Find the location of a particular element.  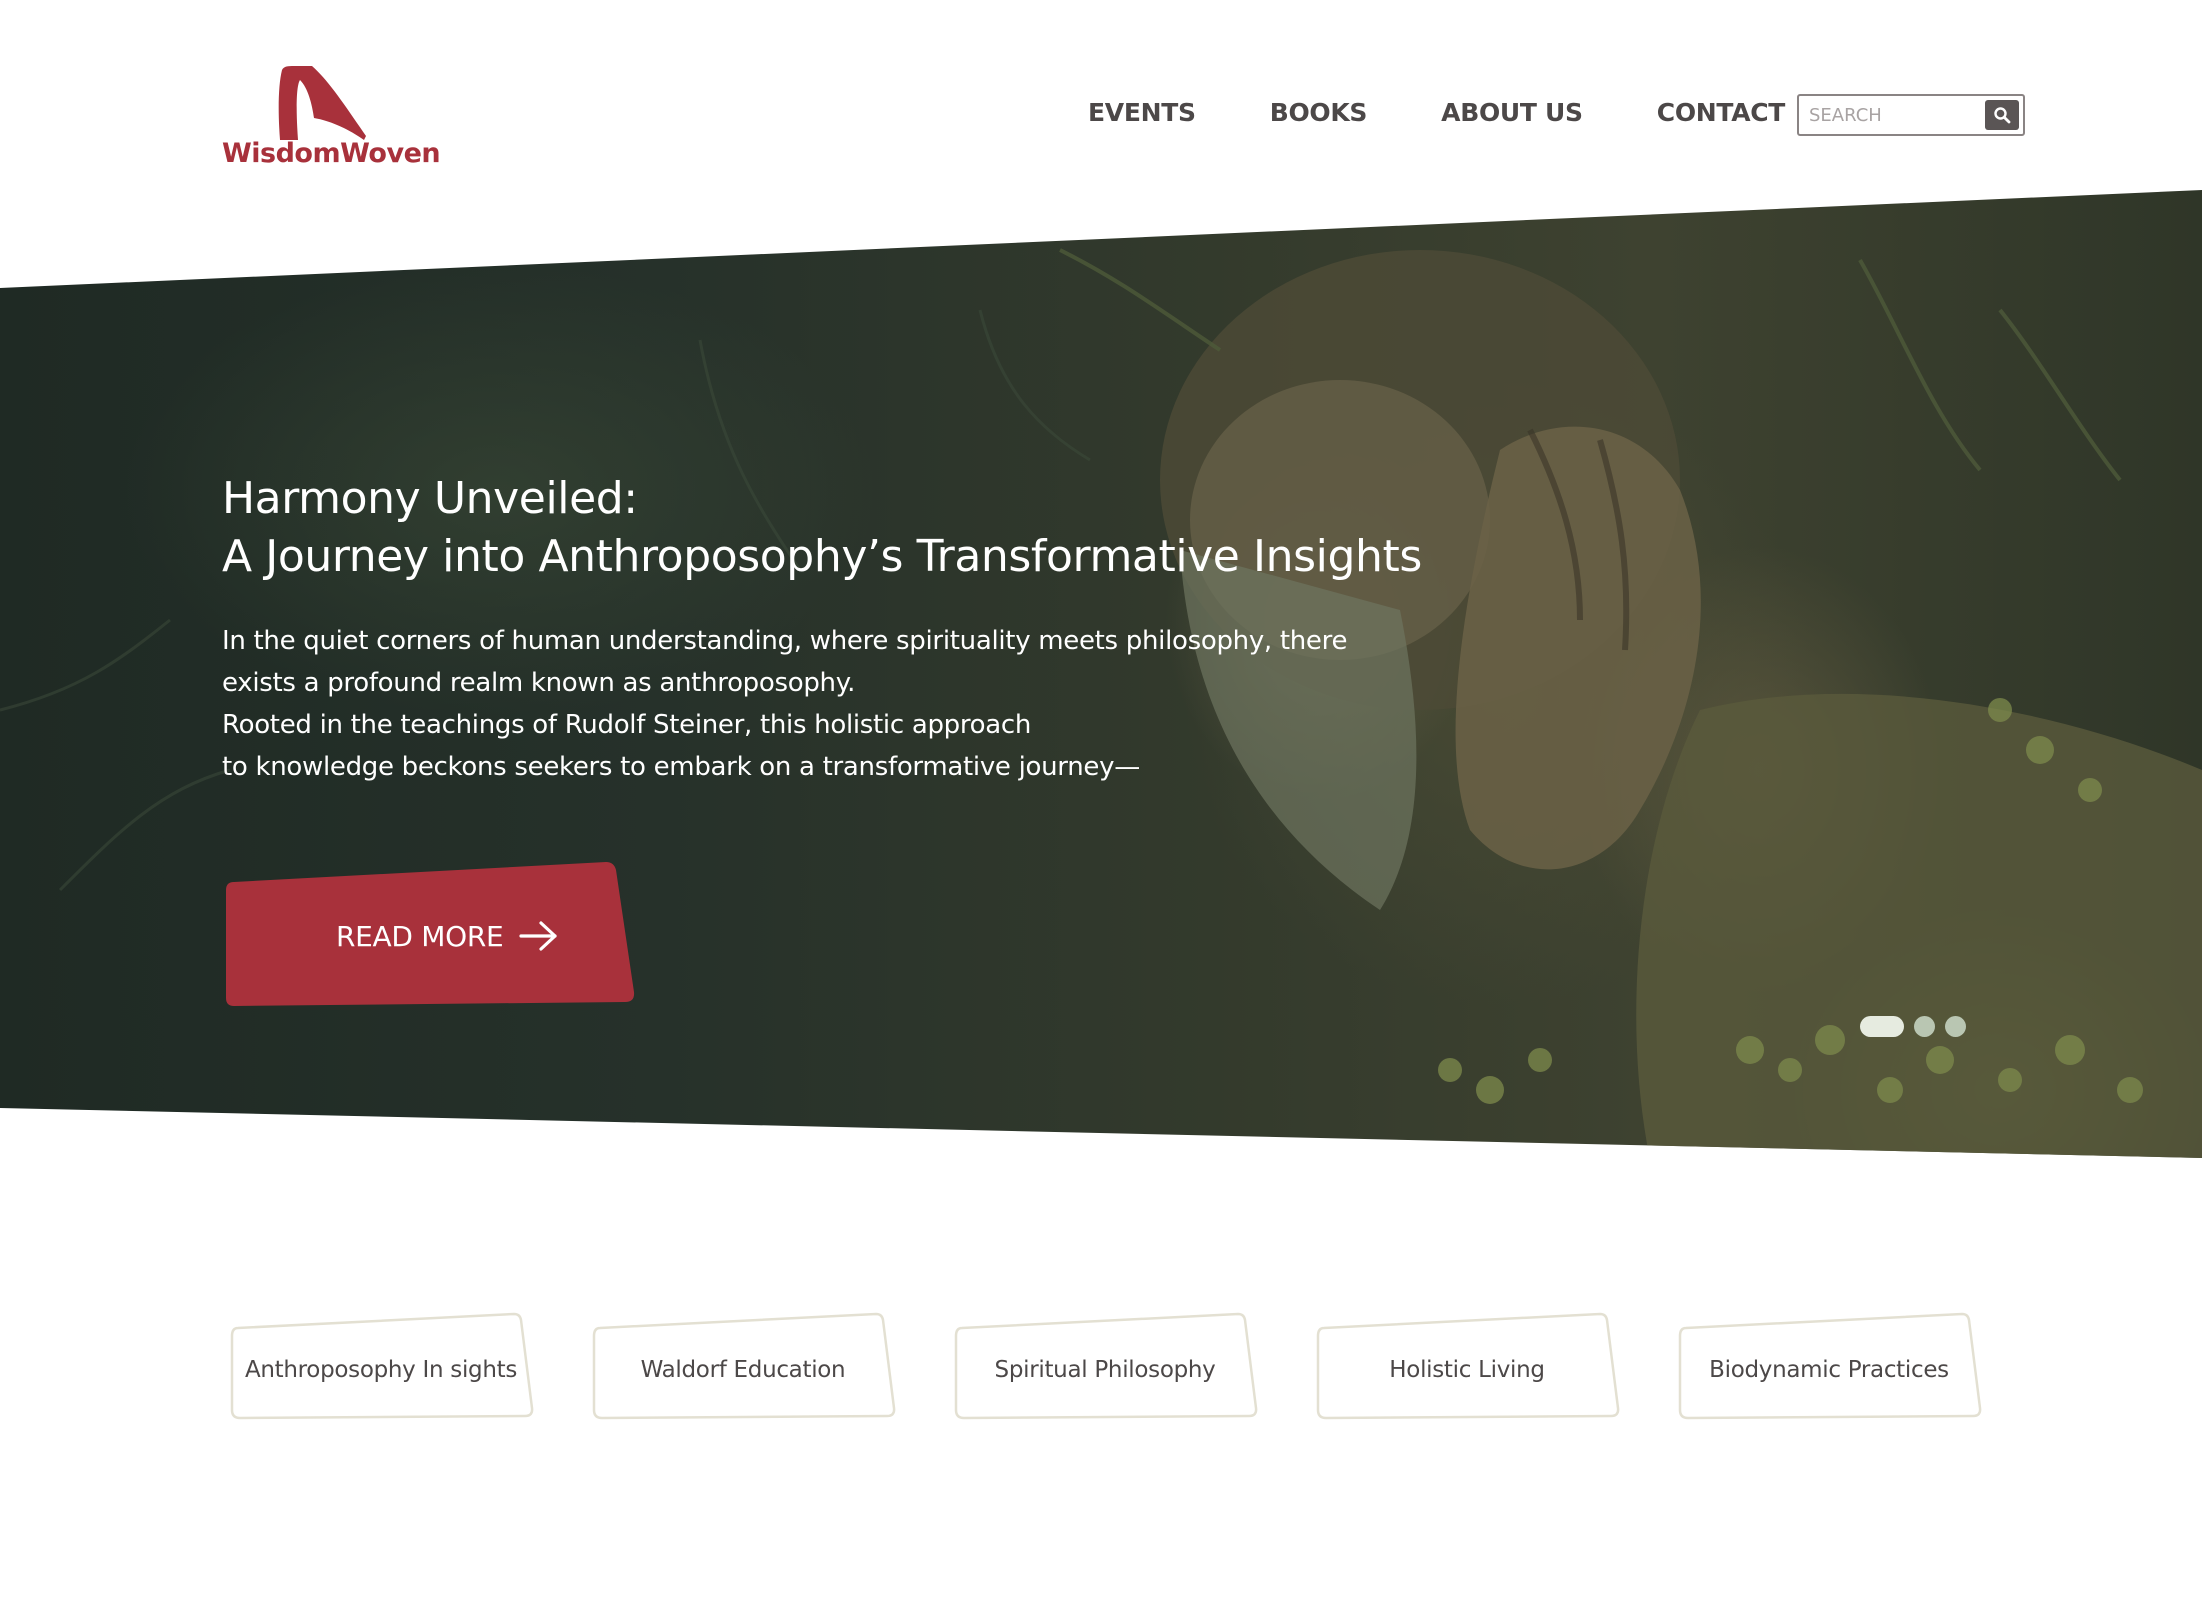

category-tag-label: Anthroposophy In sights is located at coordinates (381, 1370).